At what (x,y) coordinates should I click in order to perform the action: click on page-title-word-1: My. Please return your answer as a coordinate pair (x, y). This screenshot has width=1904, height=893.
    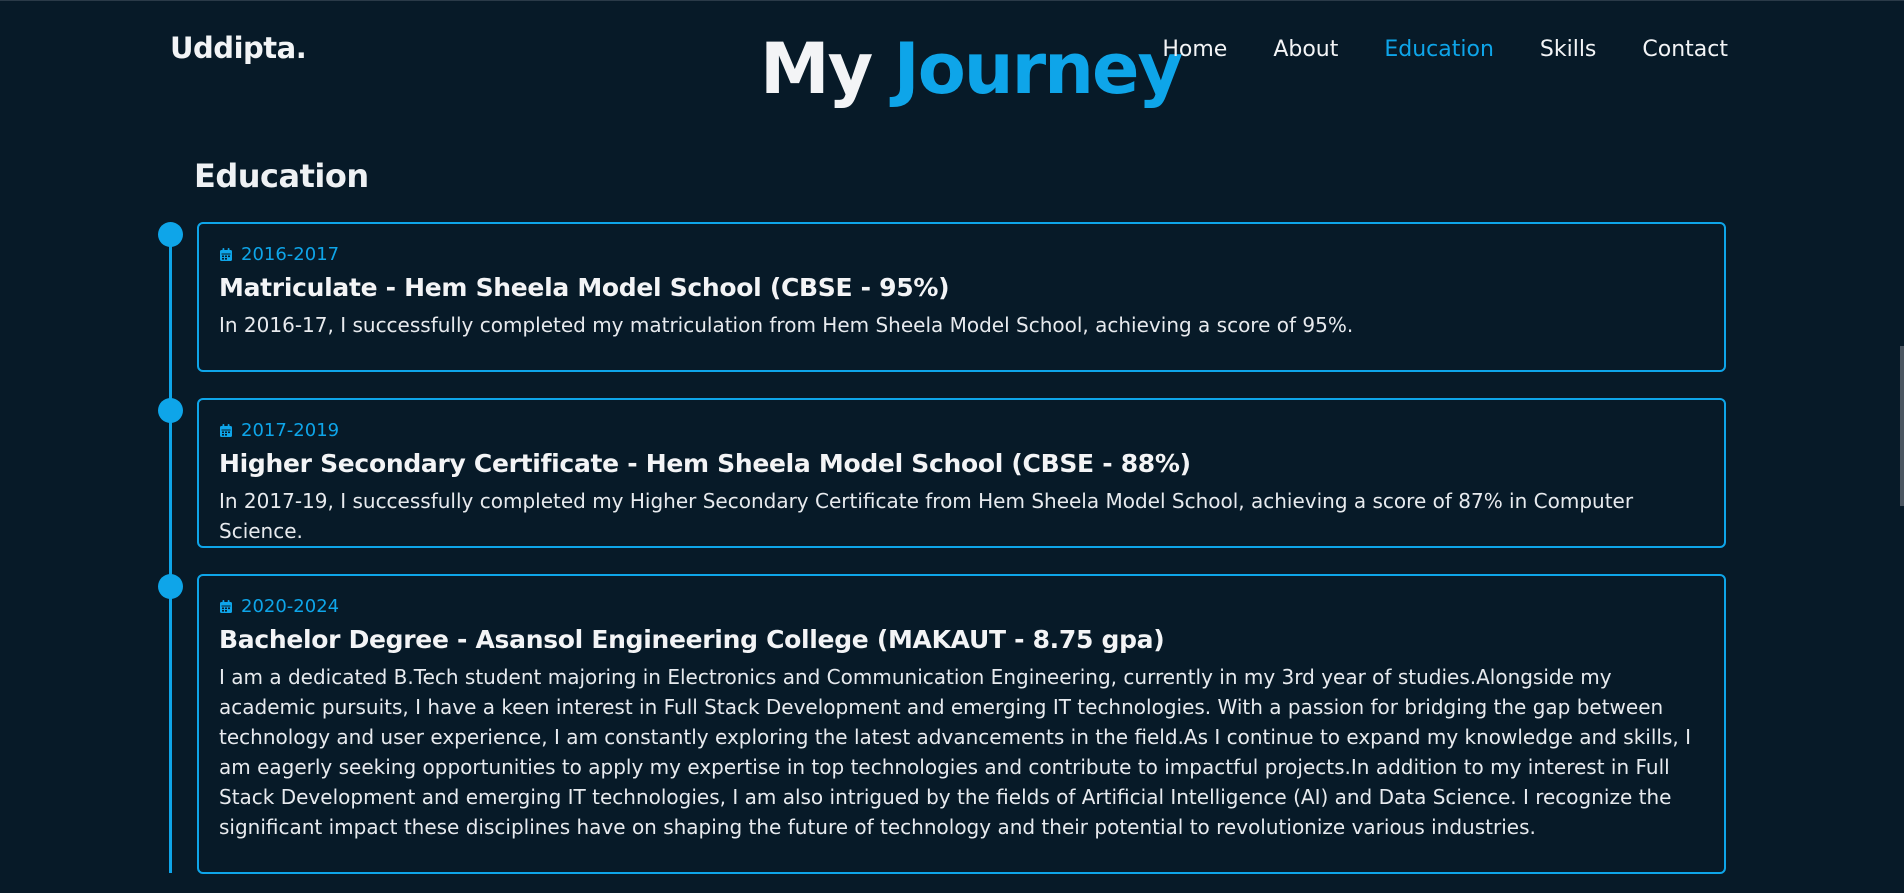
    Looking at the image, I should click on (816, 69).